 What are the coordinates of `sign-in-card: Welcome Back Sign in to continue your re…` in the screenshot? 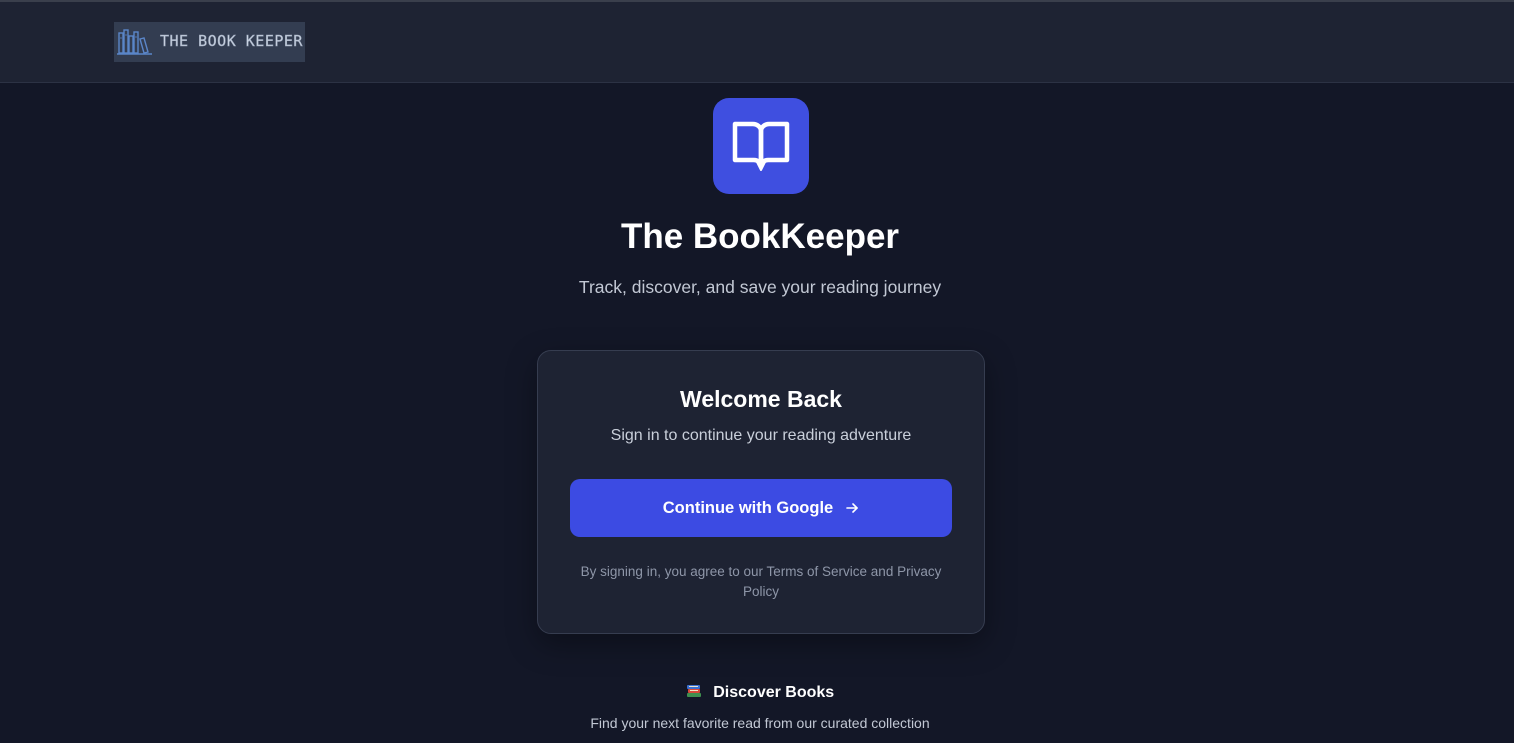 It's located at (761, 492).